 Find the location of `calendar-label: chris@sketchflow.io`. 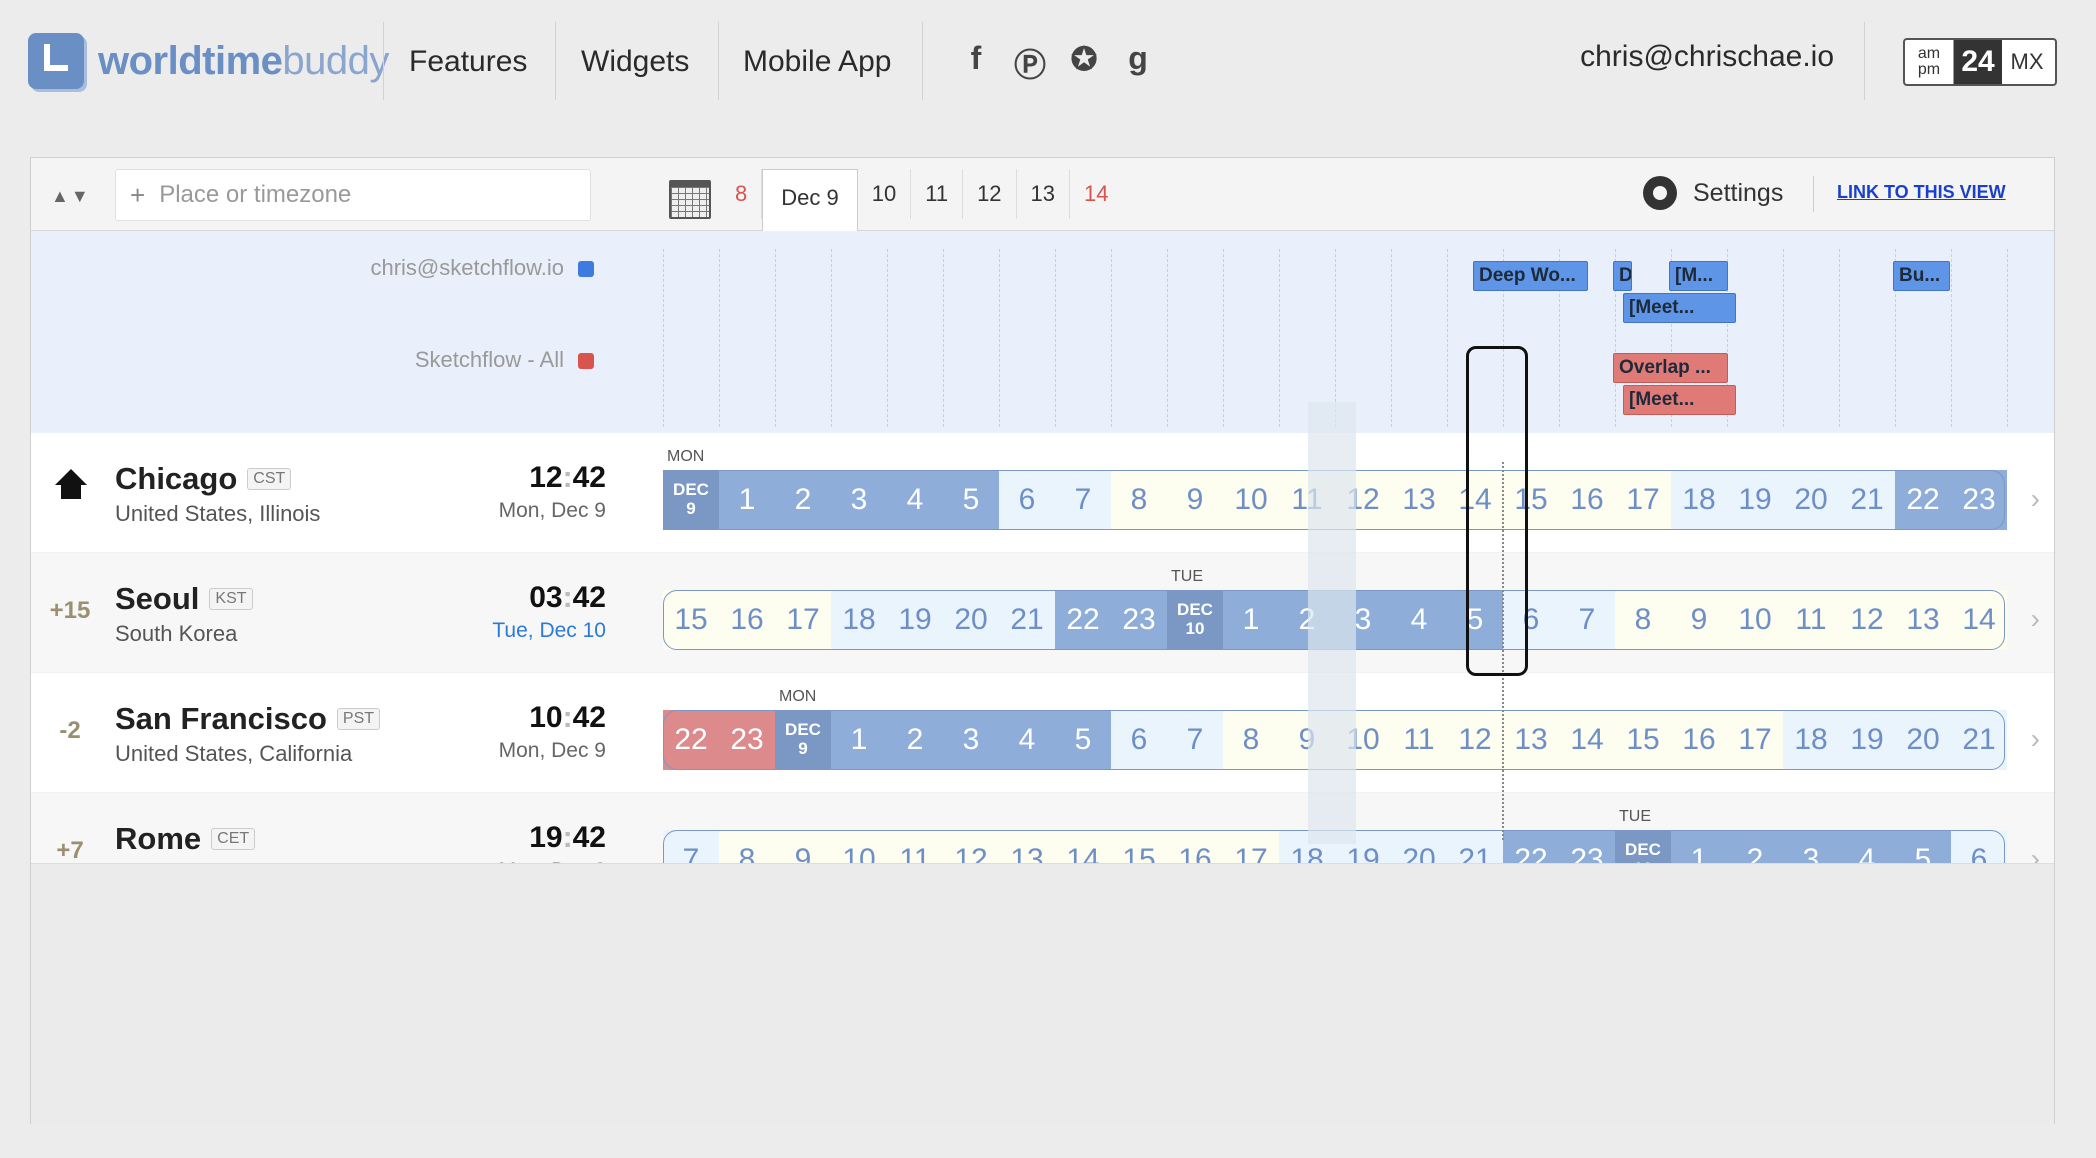

calendar-label: chris@sketchflow.io is located at coordinates (482, 268).